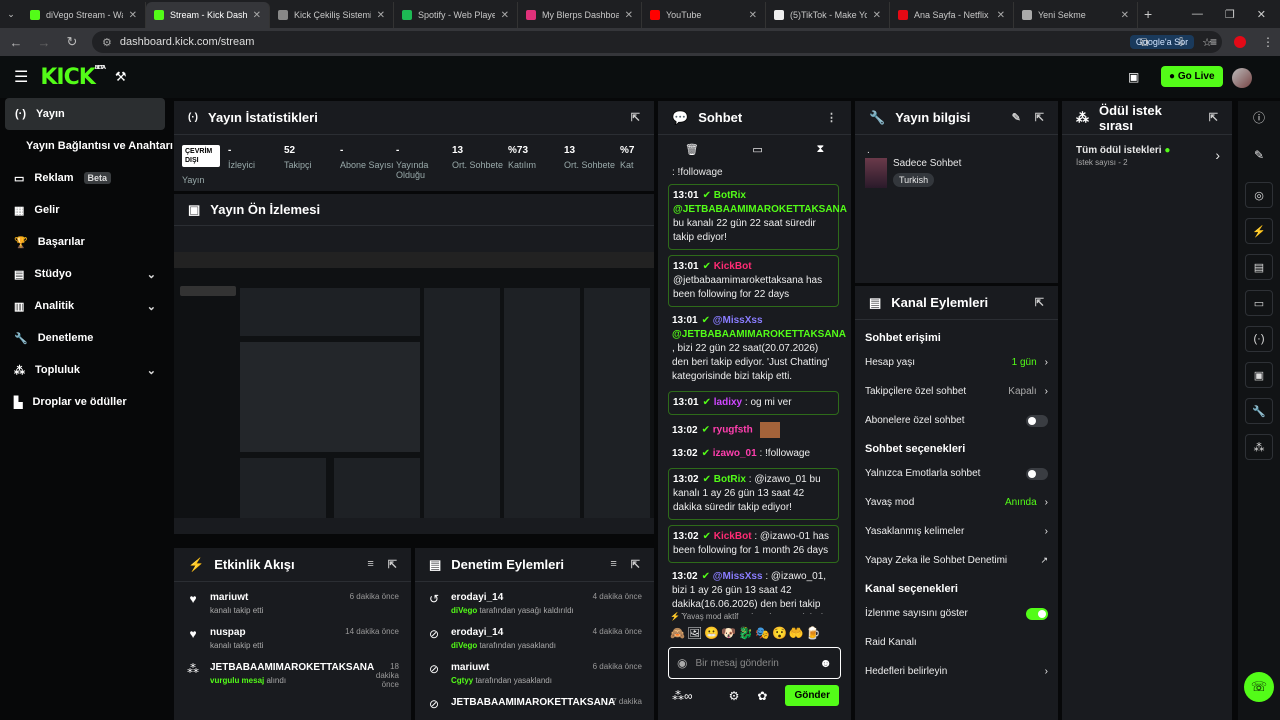 This screenshot has height=720, width=1280. Describe the element at coordinates (682, 696) in the screenshot. I see `points-icon: ⁂∞` at that location.